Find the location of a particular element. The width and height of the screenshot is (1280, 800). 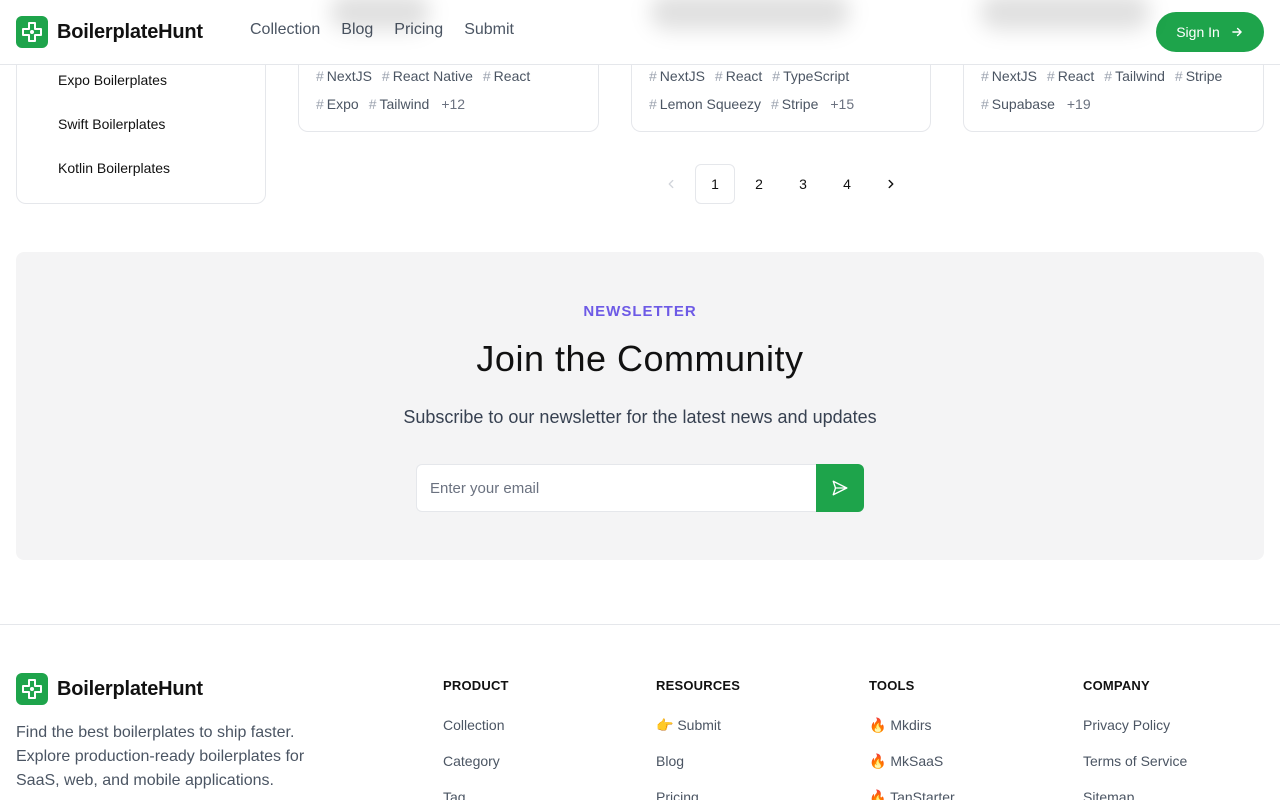

subscribe-button is located at coordinates (840, 488).